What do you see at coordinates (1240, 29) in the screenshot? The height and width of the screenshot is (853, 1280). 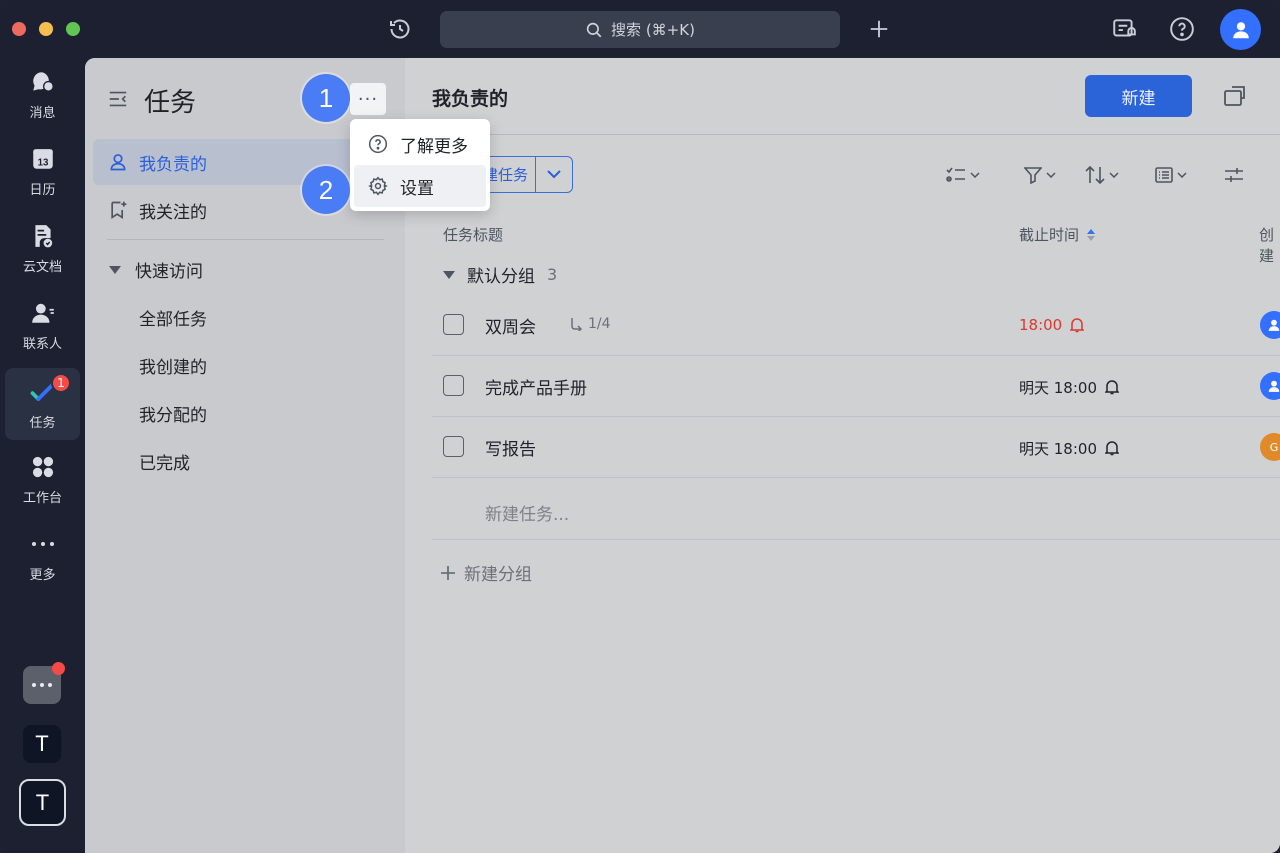 I see `user-avatar` at bounding box center [1240, 29].